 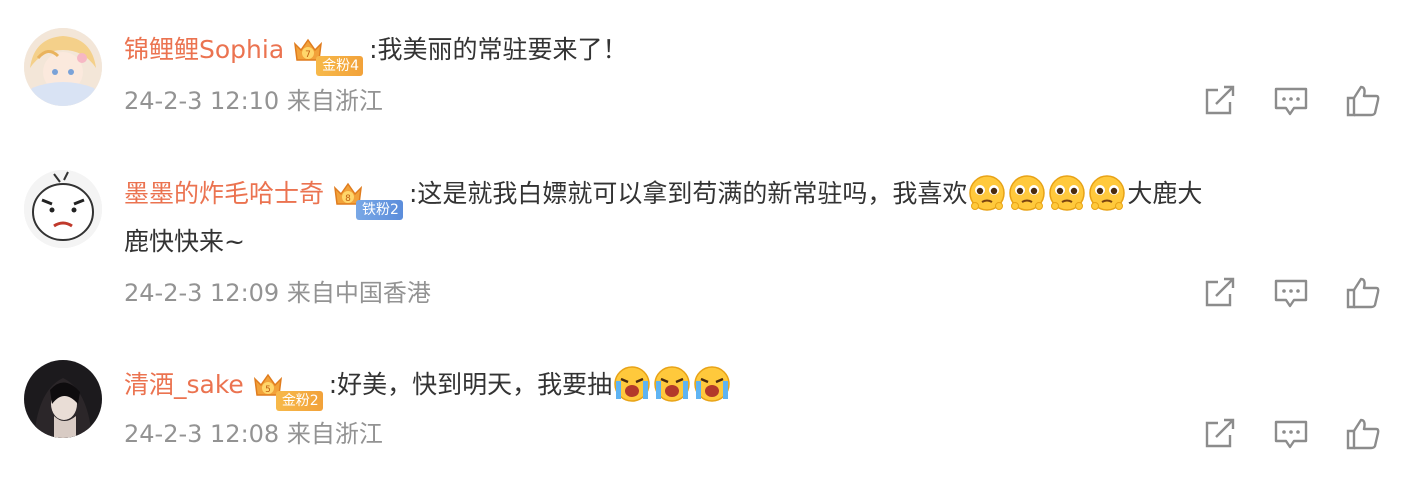 What do you see at coordinates (751, 242) in the screenshot?
I see `comment-line: 鹿快快来~` at bounding box center [751, 242].